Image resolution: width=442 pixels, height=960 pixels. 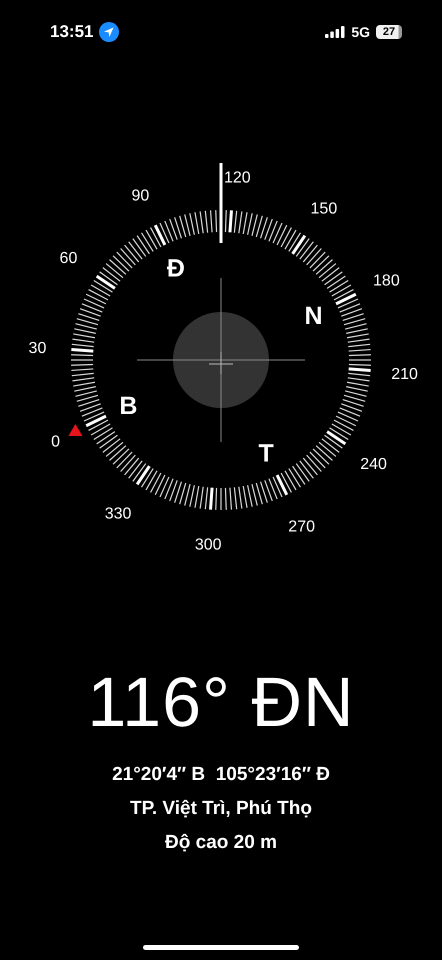 What do you see at coordinates (208, 545) in the screenshot?
I see `degree-label: 300` at bounding box center [208, 545].